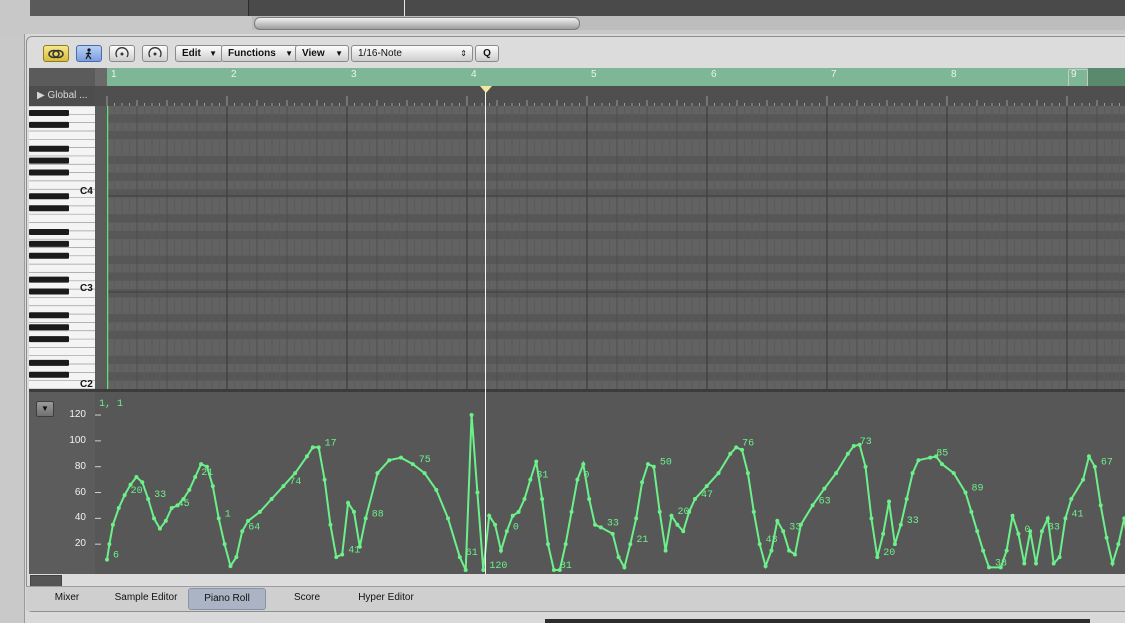 Image resolution: width=1125 pixels, height=623 pixels. Describe the element at coordinates (62, 247) in the screenshot. I see `piano-keyboard` at that location.